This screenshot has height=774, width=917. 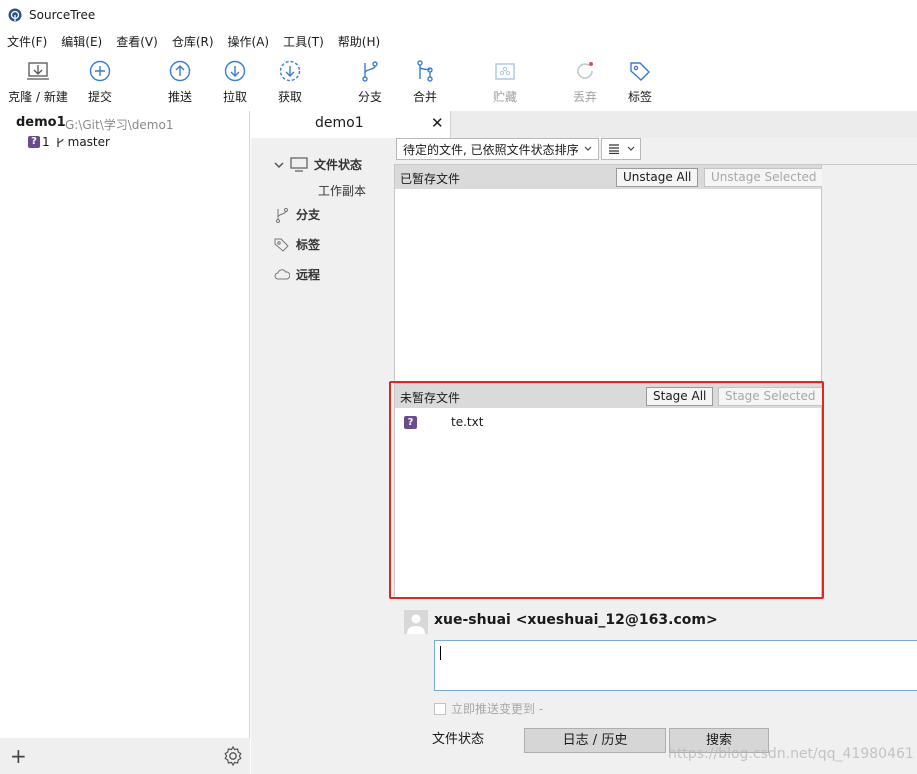 I want to click on merge-icon, so click(x=425, y=71).